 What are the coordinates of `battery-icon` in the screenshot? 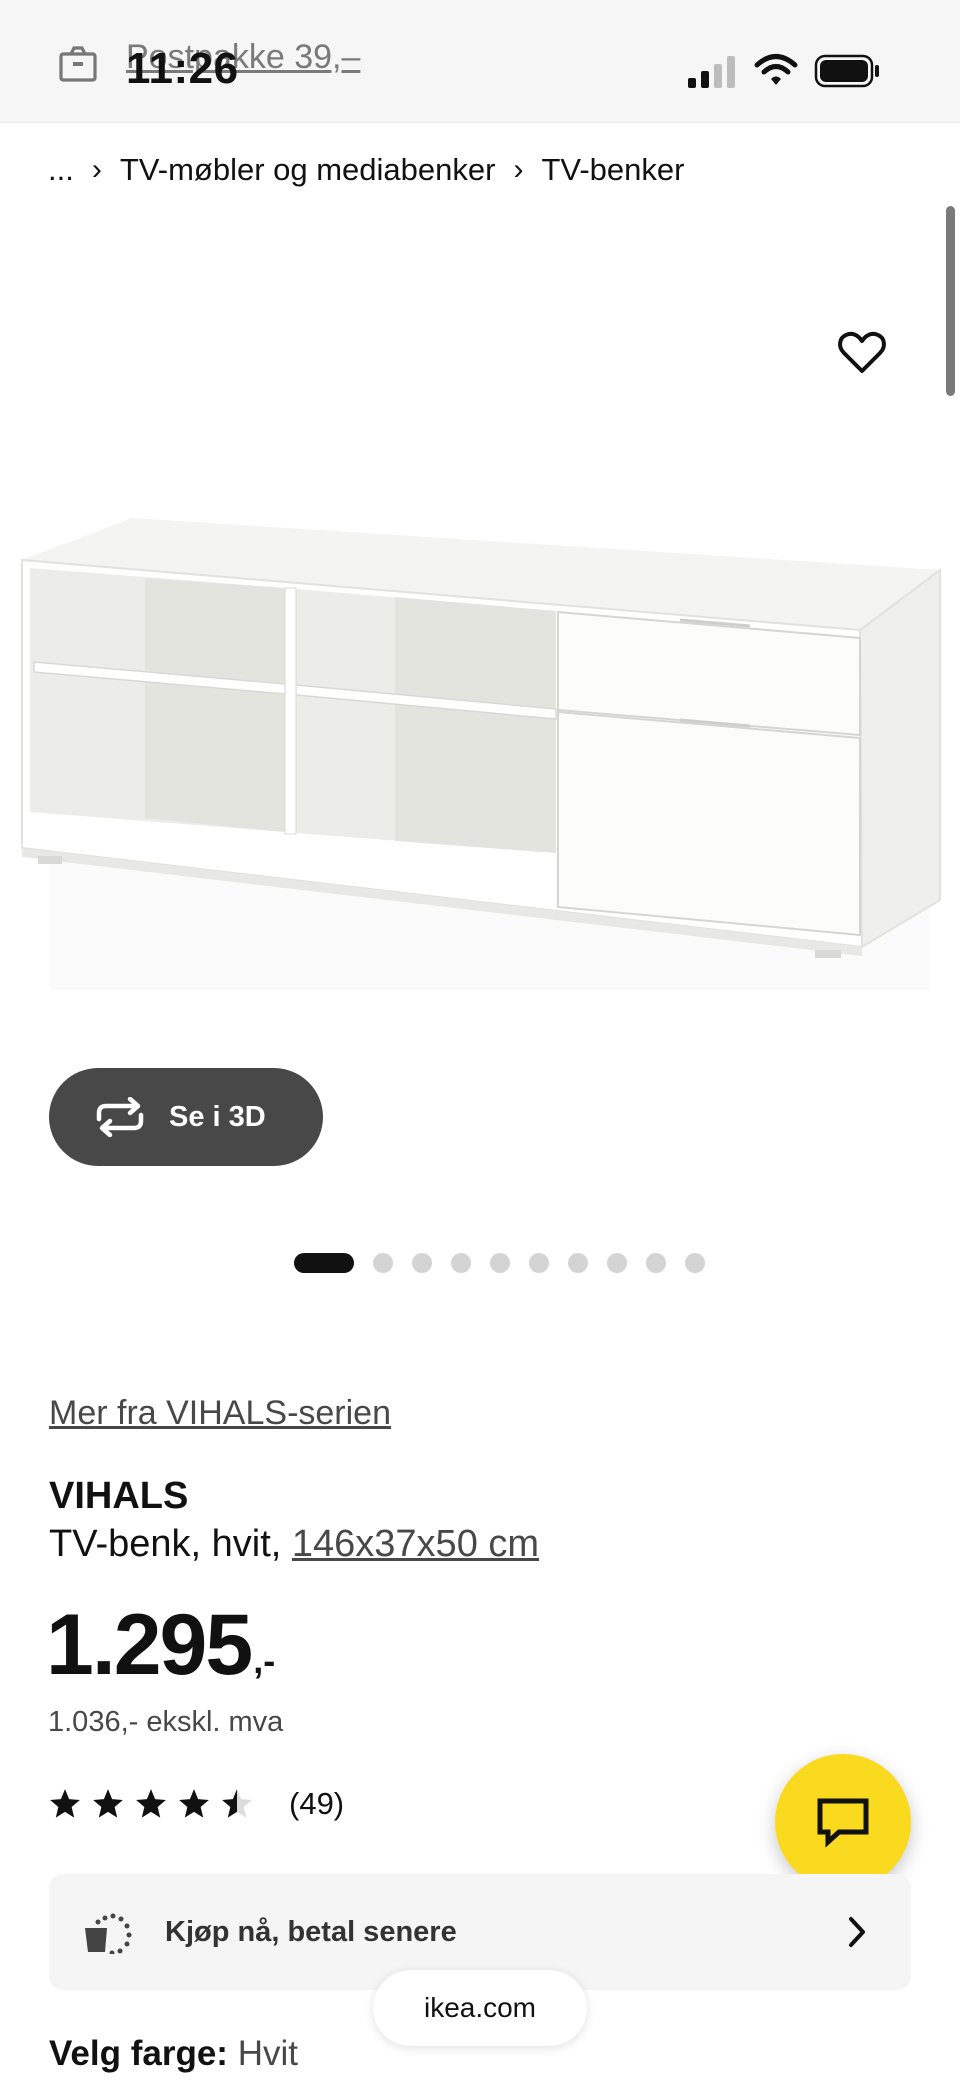 It's located at (846, 71).